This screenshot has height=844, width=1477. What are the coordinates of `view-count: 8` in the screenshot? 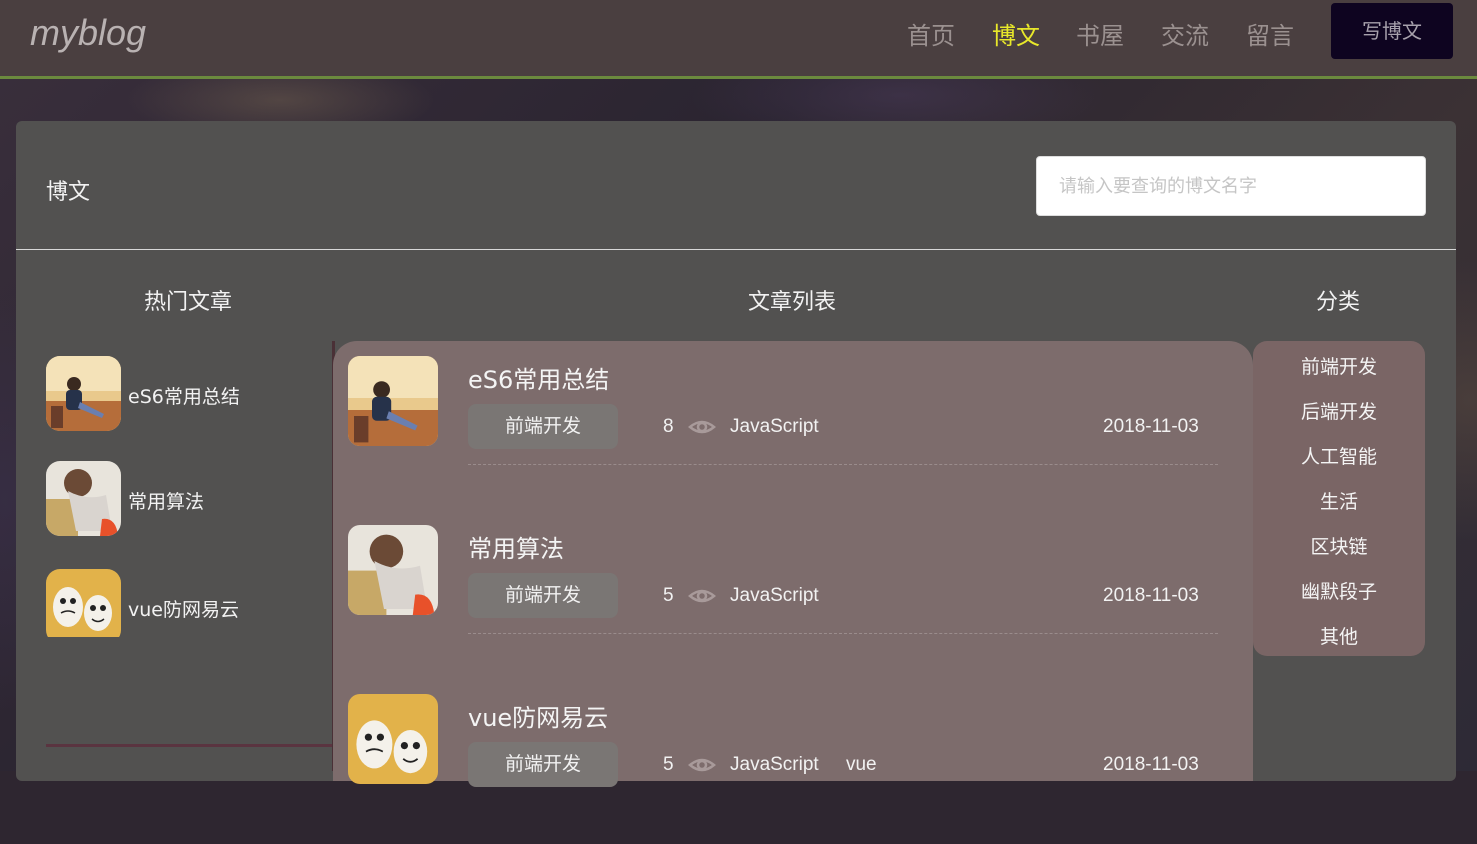 It's located at (668, 426).